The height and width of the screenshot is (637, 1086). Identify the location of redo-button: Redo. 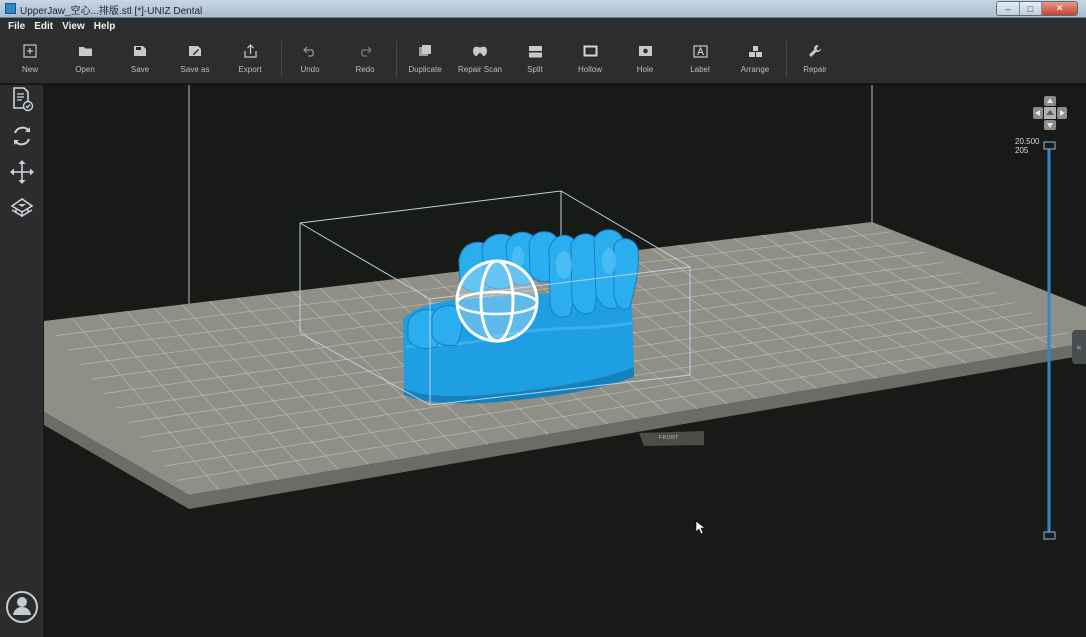
(365, 59).